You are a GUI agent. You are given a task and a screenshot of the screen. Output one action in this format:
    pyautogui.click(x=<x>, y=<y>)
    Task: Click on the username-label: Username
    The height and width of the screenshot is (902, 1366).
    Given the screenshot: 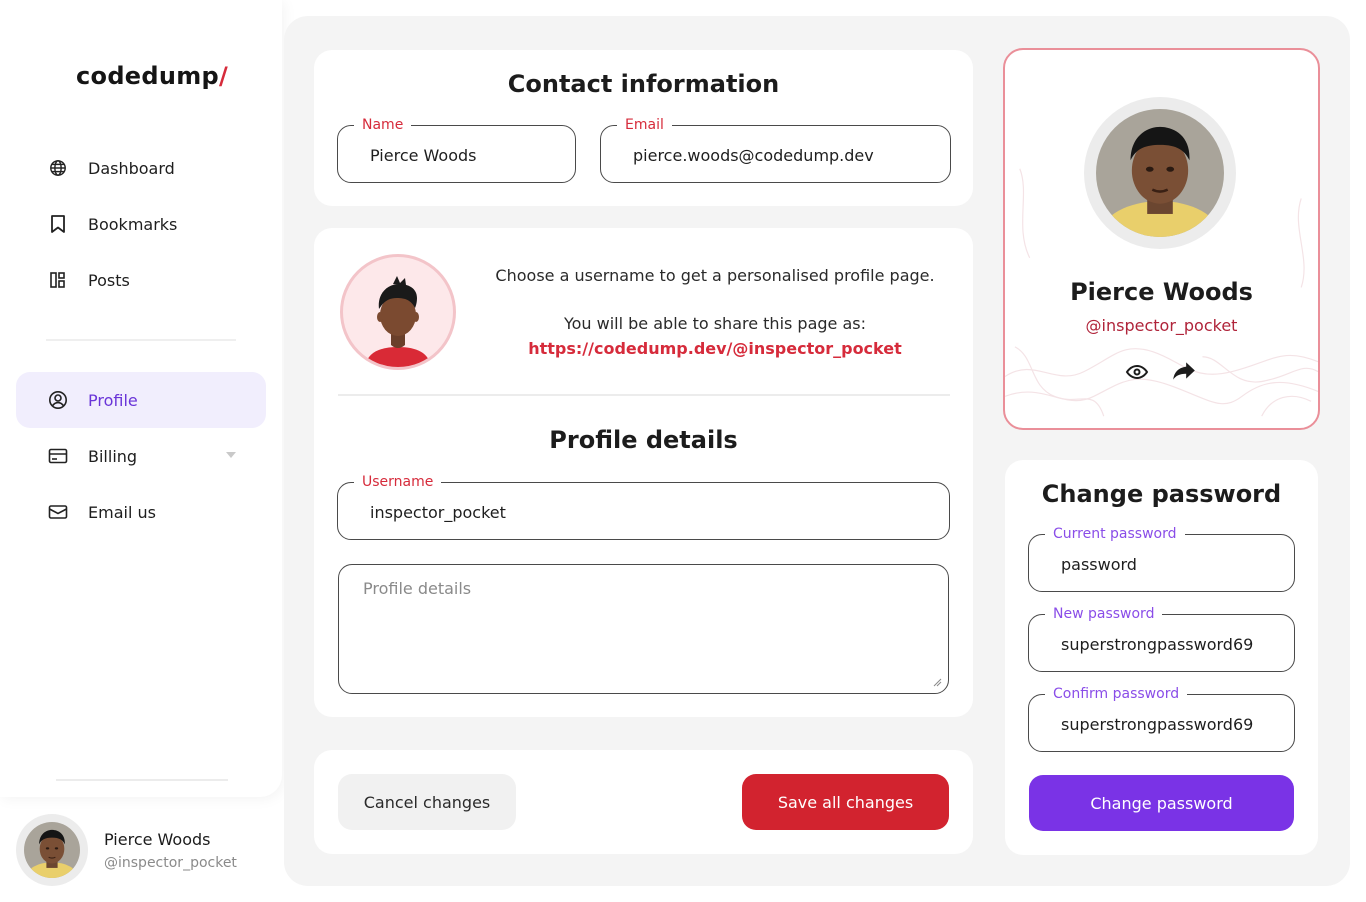 What is the action you would take?
    pyautogui.click(x=398, y=482)
    